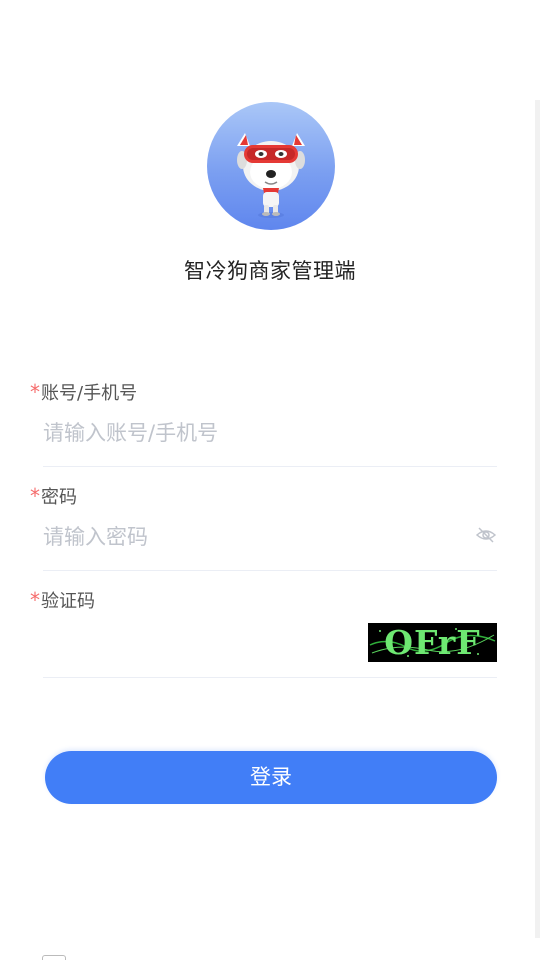 Image resolution: width=540 pixels, height=960 pixels. What do you see at coordinates (537, 519) in the screenshot?
I see `scroll-edge-divider` at bounding box center [537, 519].